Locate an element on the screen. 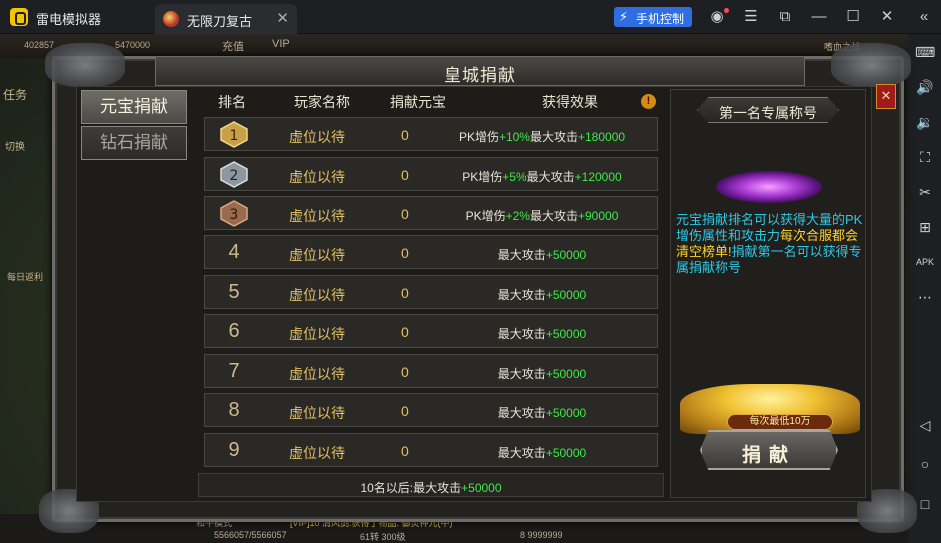 The image size is (941, 543). recharge-button: 充值 is located at coordinates (233, 46).